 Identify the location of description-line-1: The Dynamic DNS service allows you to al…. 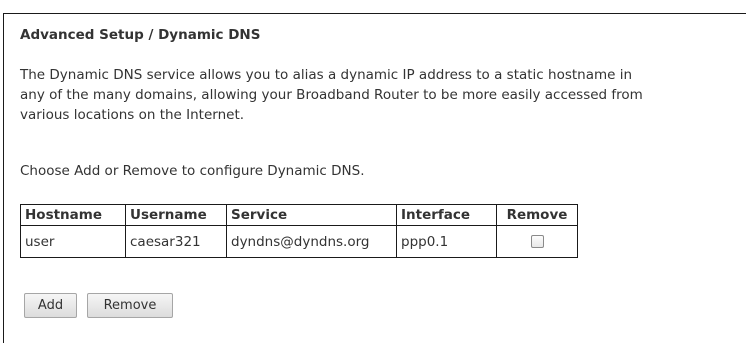
(326, 75).